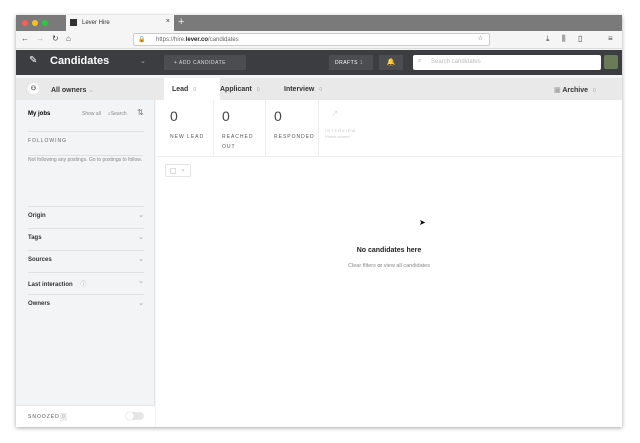 This screenshot has width=640, height=443. Describe the element at coordinates (33, 60) in the screenshot. I see `pencil-icon: ✎` at that location.